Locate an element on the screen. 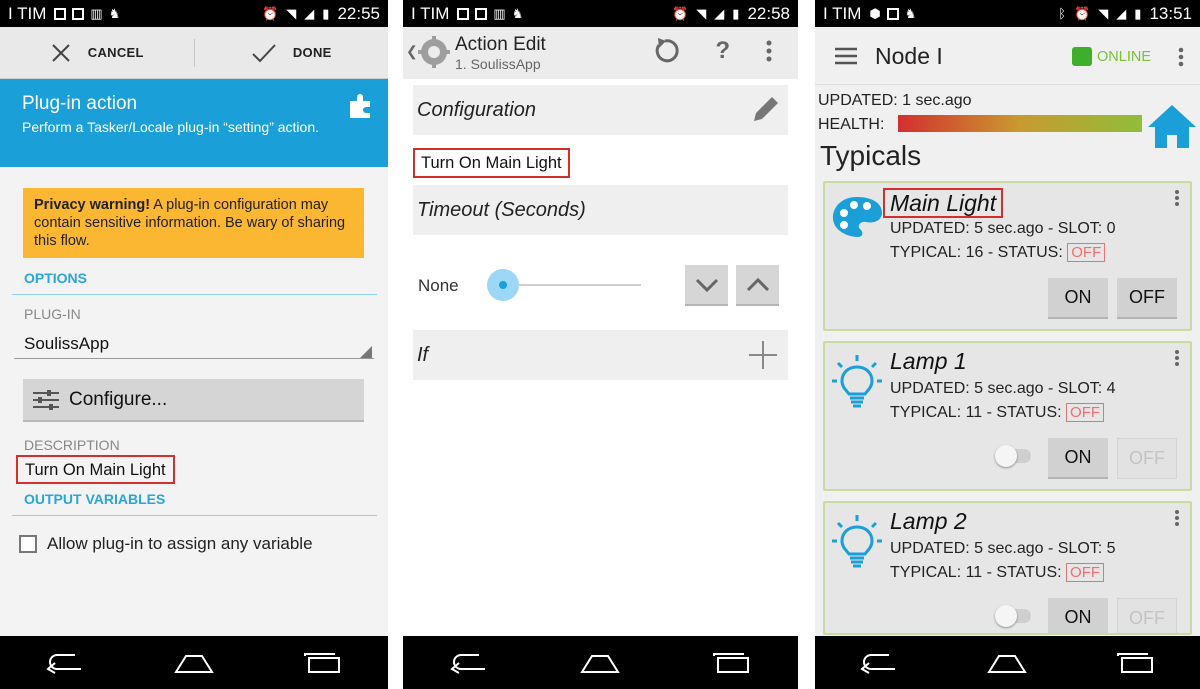  clock: 22:55 is located at coordinates (358, 13).